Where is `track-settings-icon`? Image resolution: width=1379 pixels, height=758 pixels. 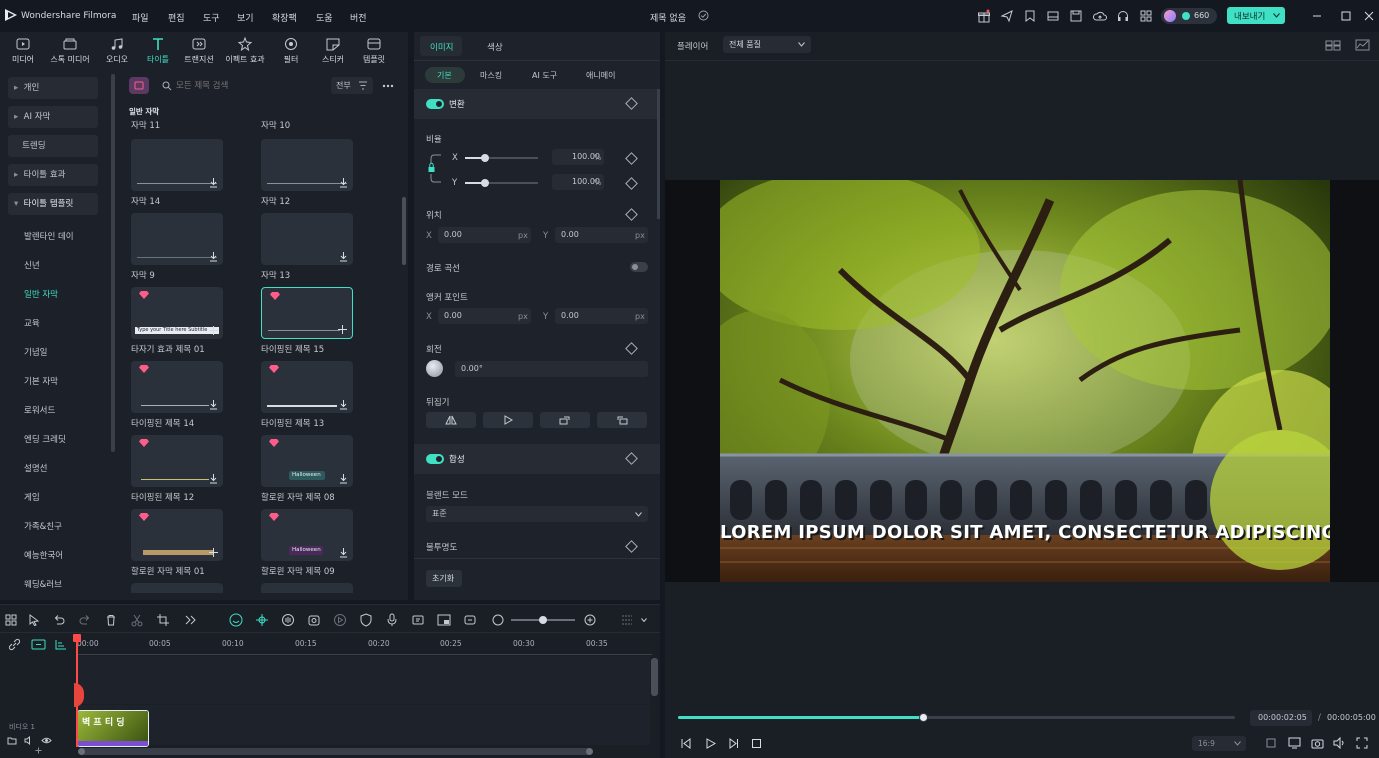
track-settings-icon is located at coordinates (627, 620).